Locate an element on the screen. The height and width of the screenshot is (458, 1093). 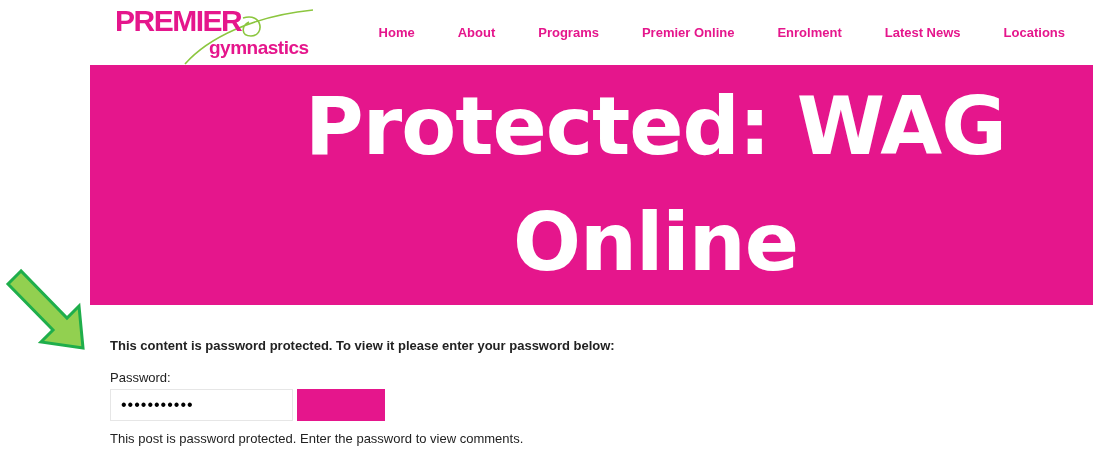
nav-link: Locations is located at coordinates (1034, 32).